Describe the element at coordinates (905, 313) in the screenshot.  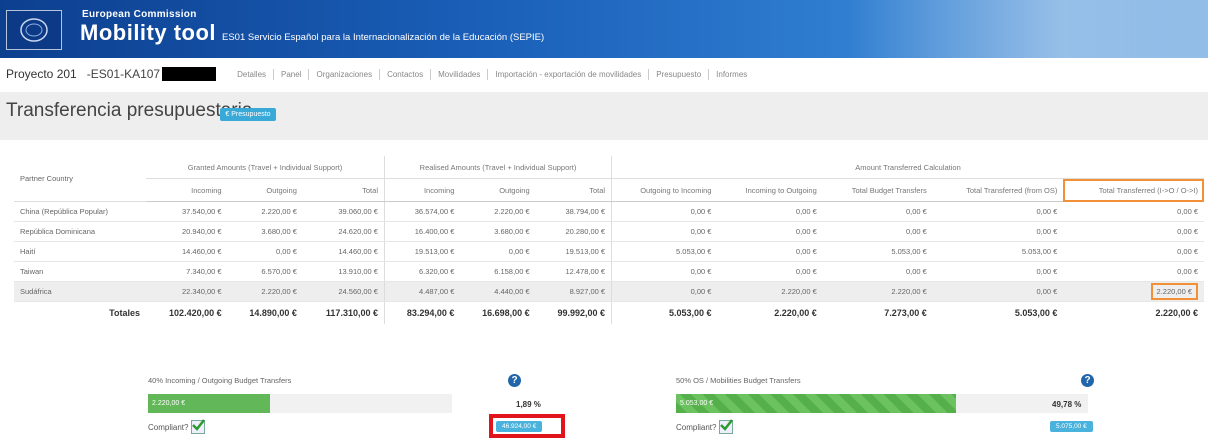
I see `total-cell: 7.273,00 €` at that location.